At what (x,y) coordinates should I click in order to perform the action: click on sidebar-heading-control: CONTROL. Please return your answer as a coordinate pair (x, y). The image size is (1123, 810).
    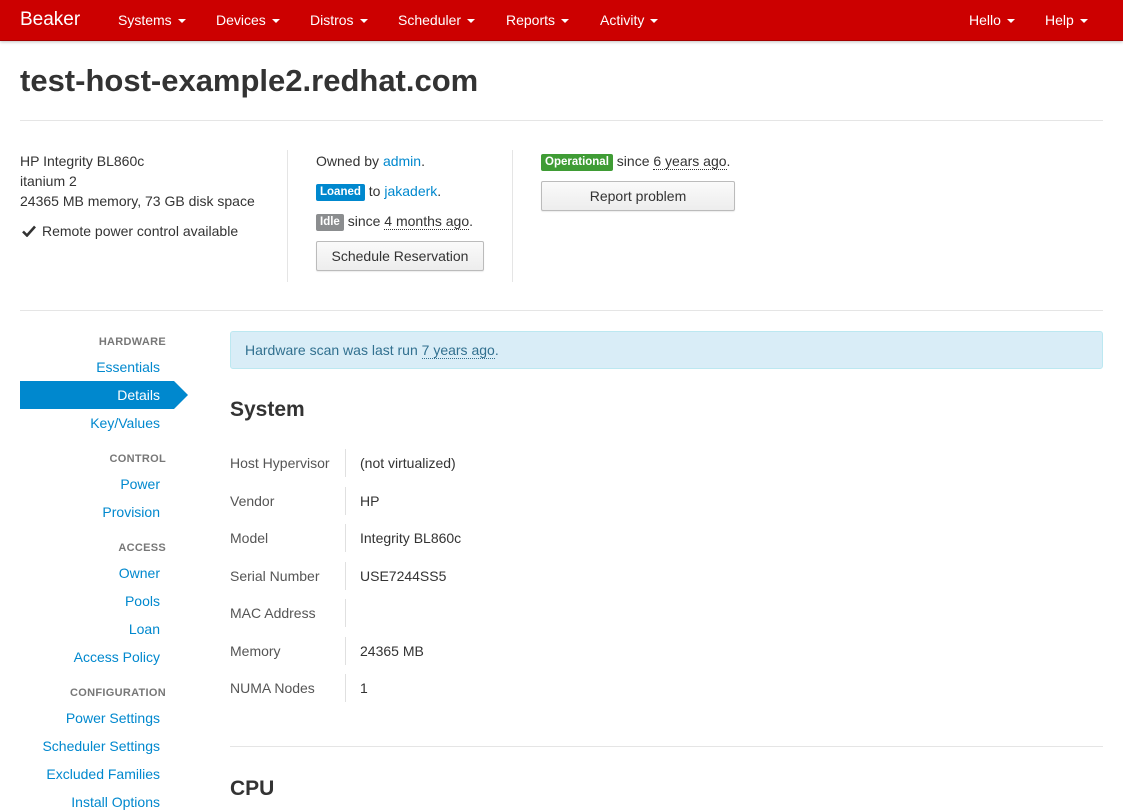
    Looking at the image, I should click on (137, 459).